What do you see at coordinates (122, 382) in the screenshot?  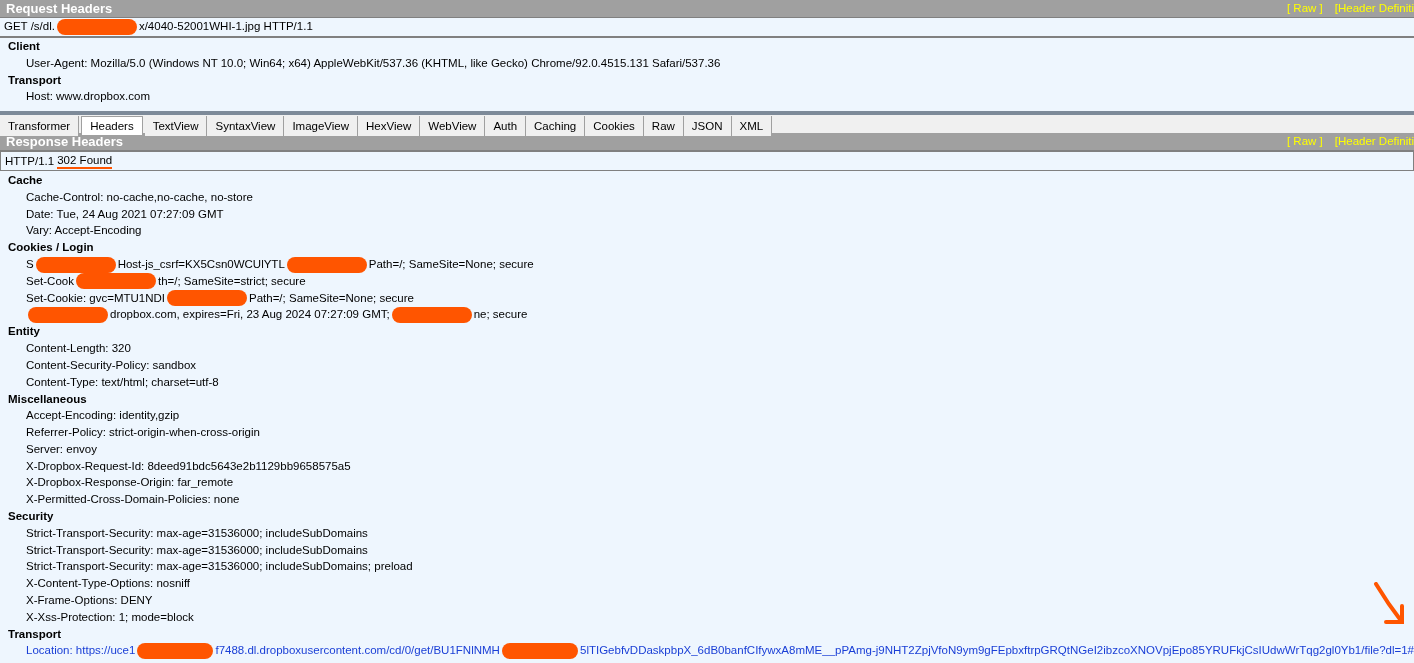 I see `header-text: Content-Type: text/html; charset=utf-8` at bounding box center [122, 382].